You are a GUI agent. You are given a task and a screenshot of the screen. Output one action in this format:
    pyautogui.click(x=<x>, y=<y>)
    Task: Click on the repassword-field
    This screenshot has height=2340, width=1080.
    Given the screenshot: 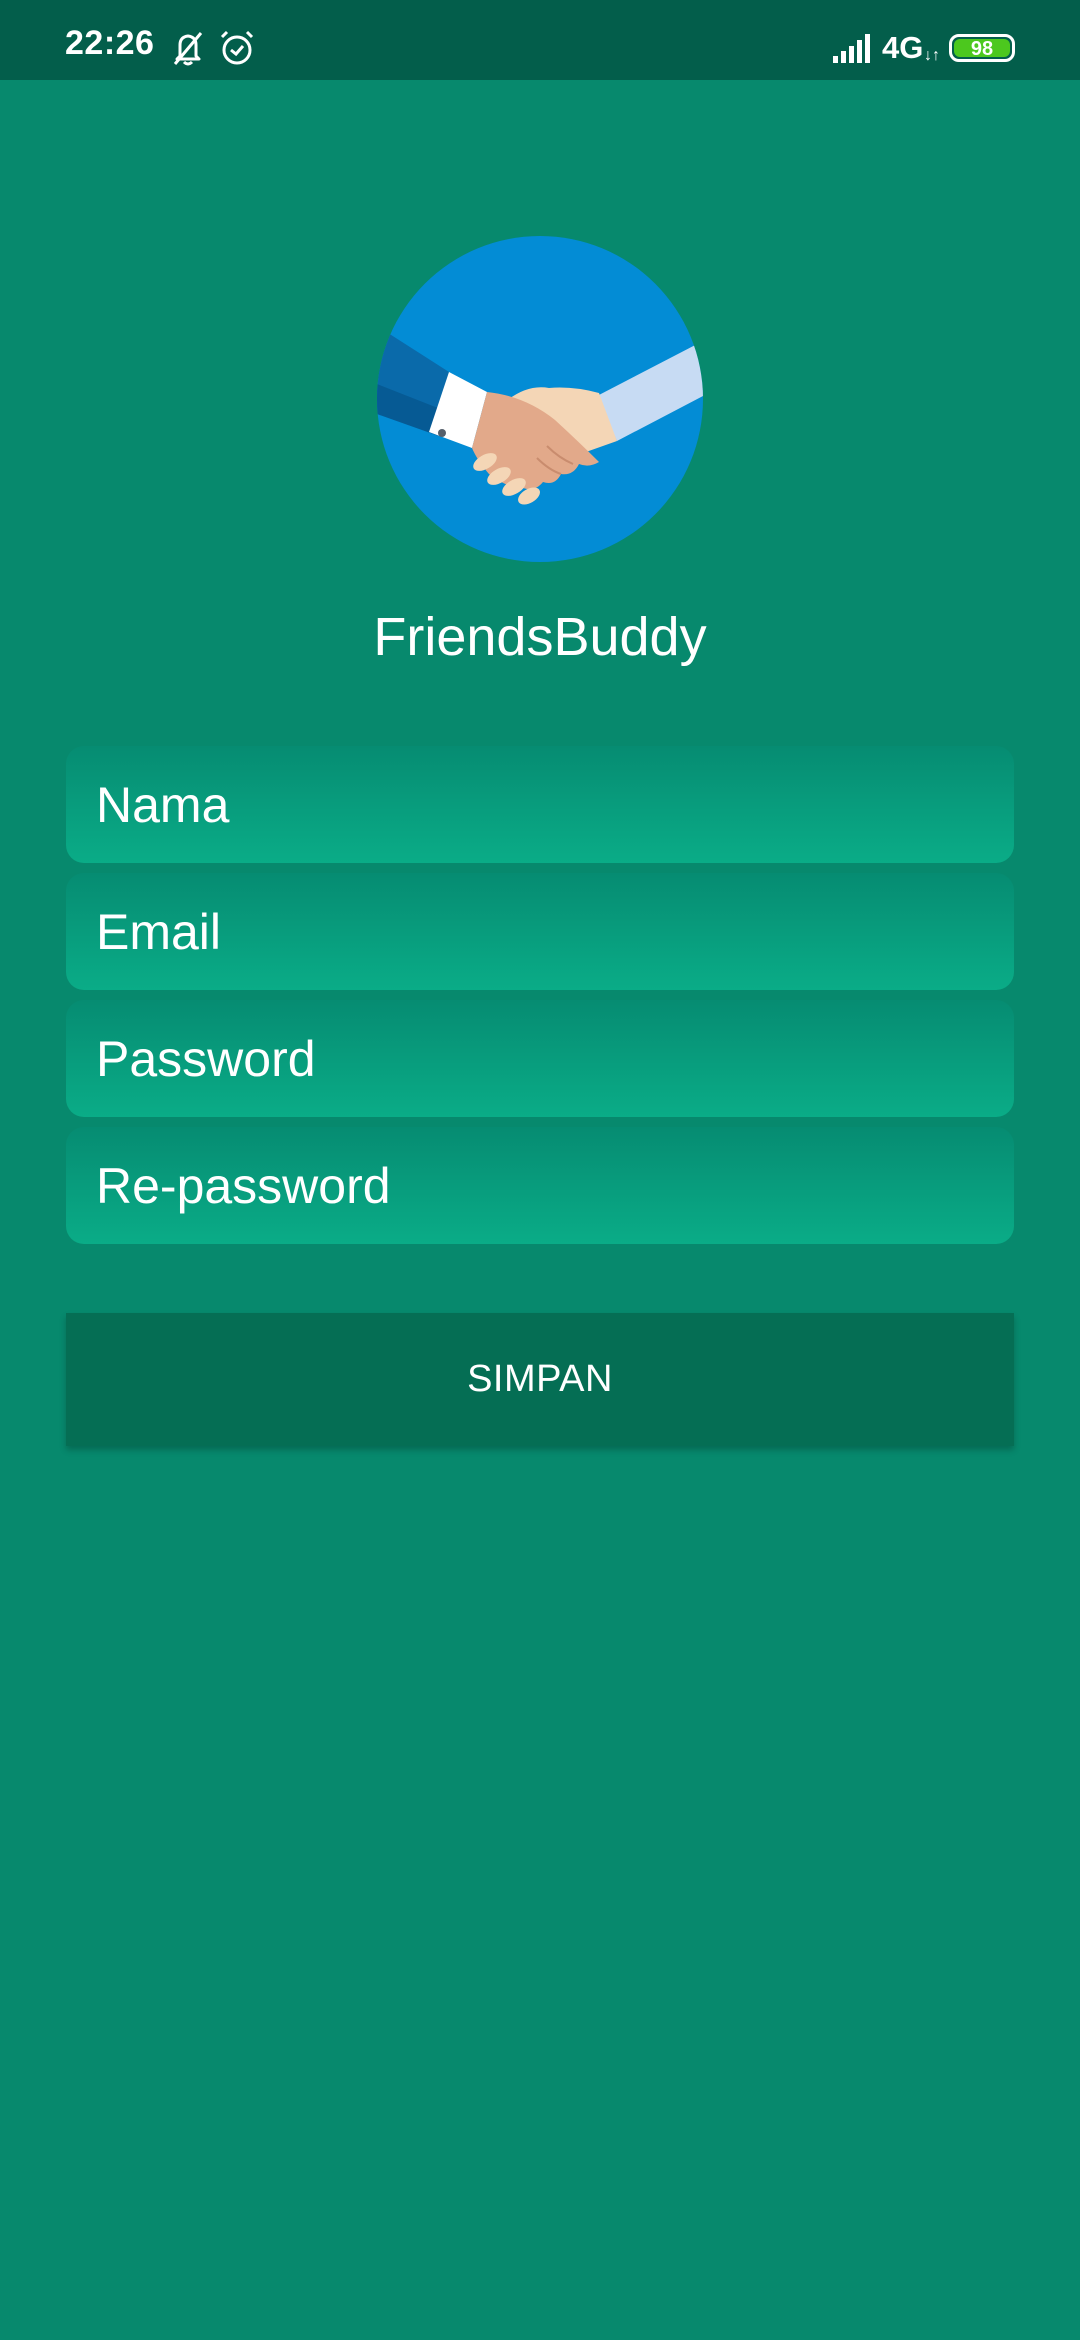 What is the action you would take?
    pyautogui.click(x=540, y=1185)
    